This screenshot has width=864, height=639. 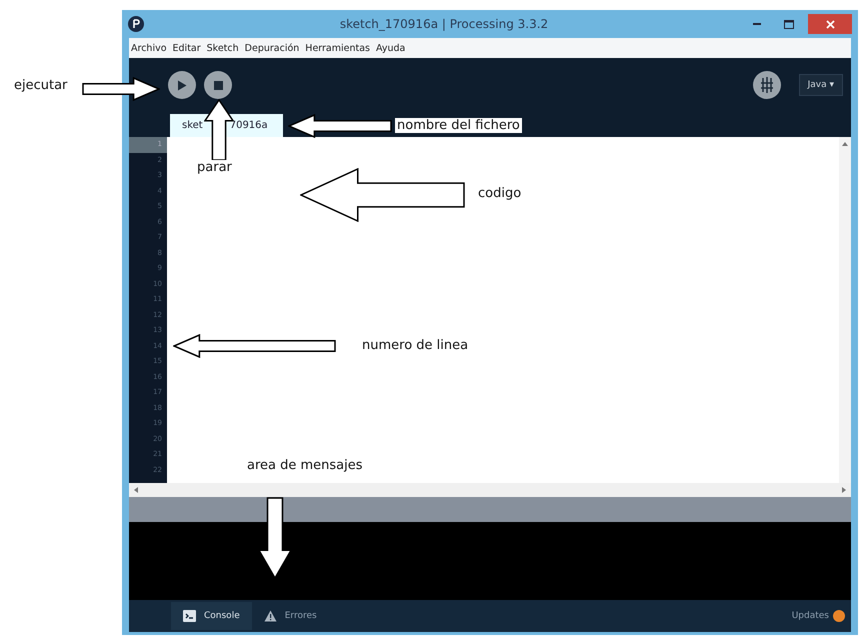 I want to click on scroll-right-icon, so click(x=844, y=490).